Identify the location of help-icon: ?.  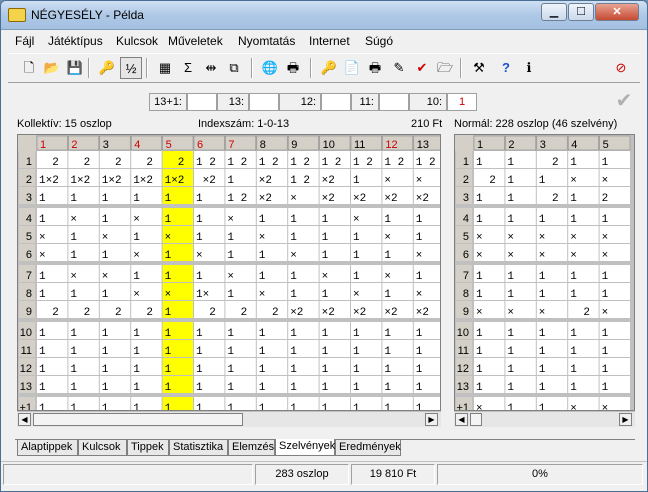
(506, 68).